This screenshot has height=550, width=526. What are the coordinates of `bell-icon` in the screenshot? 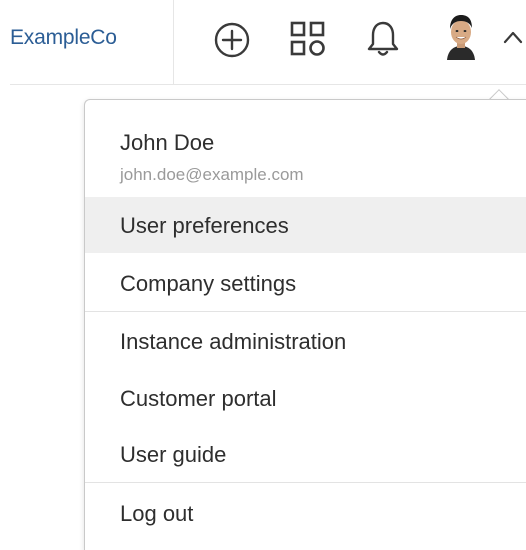 It's located at (383, 39).